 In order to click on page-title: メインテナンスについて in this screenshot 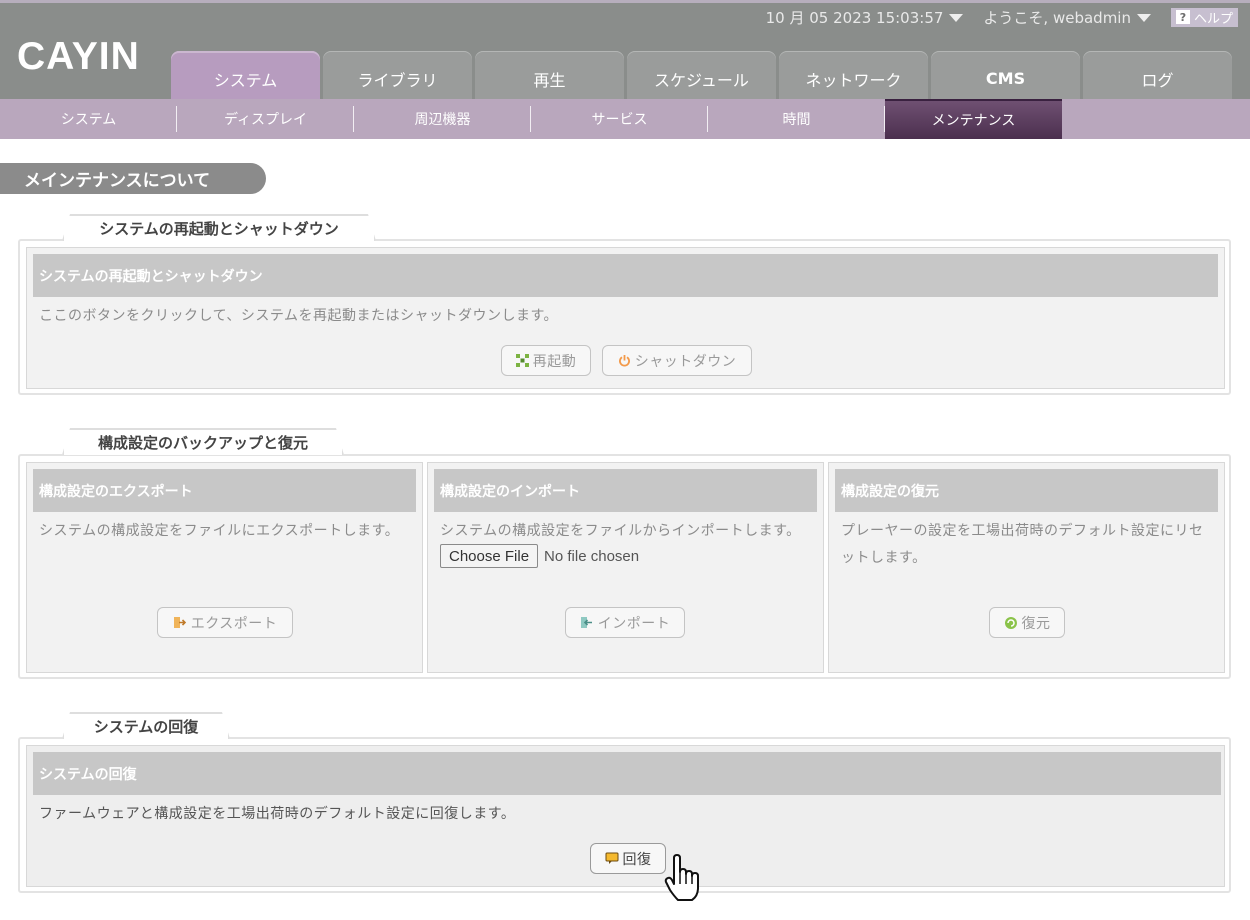, I will do `click(133, 178)`.